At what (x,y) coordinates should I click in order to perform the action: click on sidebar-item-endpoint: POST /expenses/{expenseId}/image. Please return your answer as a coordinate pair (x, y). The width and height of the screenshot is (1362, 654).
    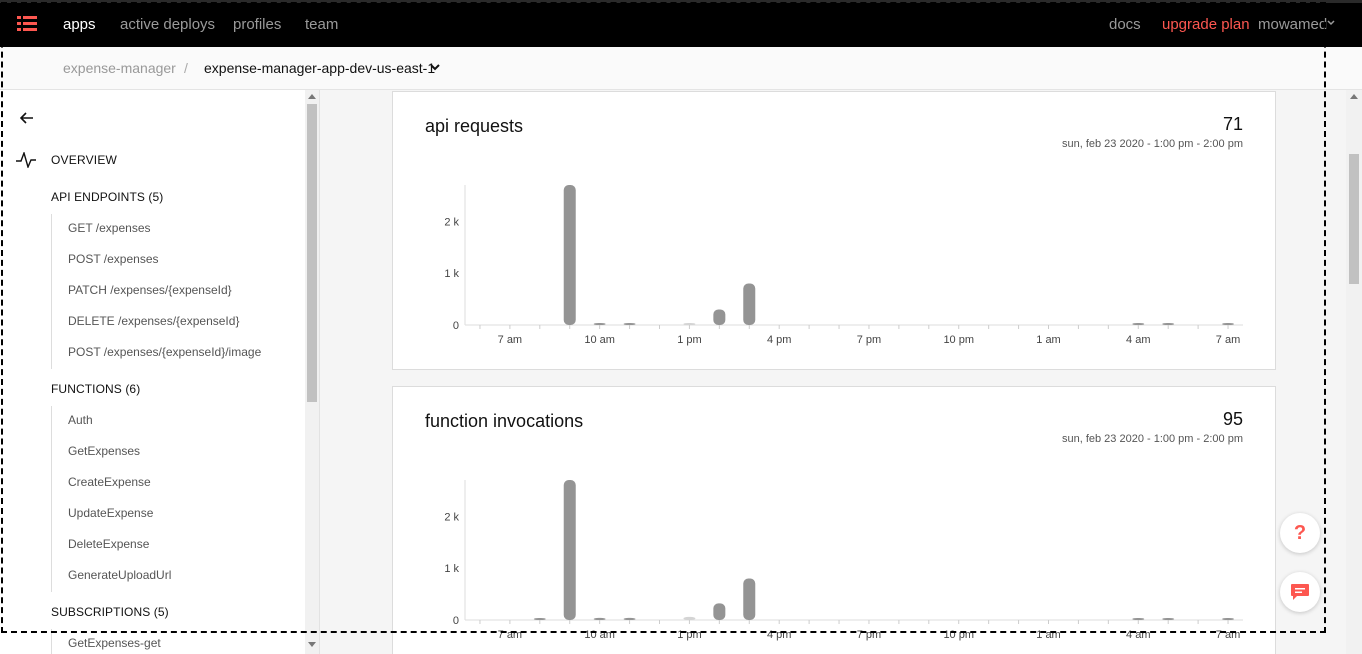
    Looking at the image, I should click on (164, 352).